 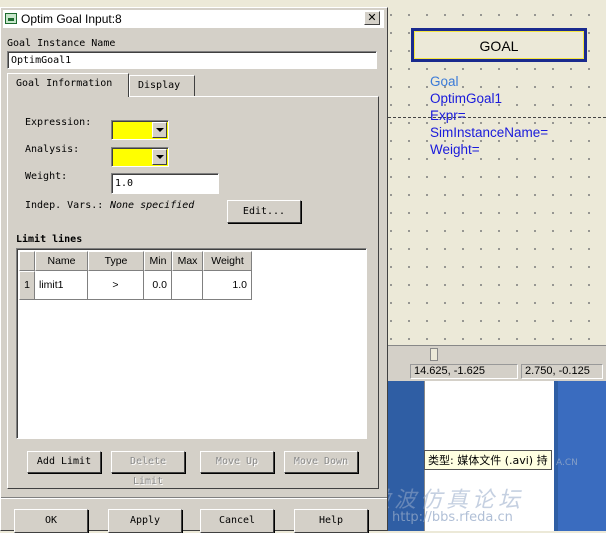 What do you see at coordinates (237, 521) in the screenshot?
I see `cancel-button: Cancel` at bounding box center [237, 521].